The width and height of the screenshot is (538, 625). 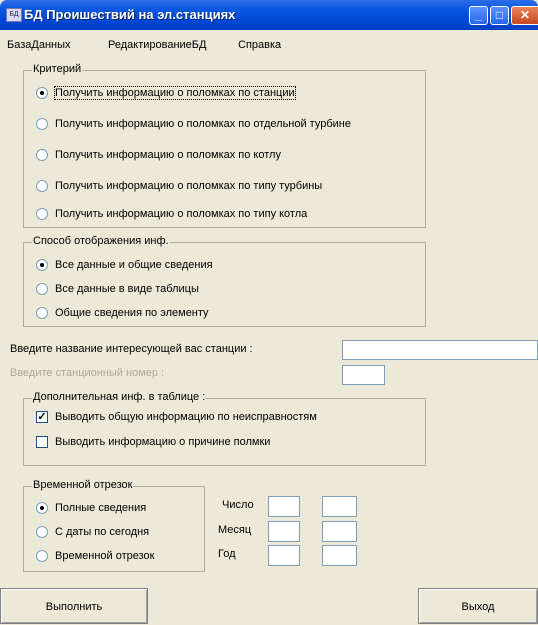 I want to click on station-number-input, so click(x=363, y=375).